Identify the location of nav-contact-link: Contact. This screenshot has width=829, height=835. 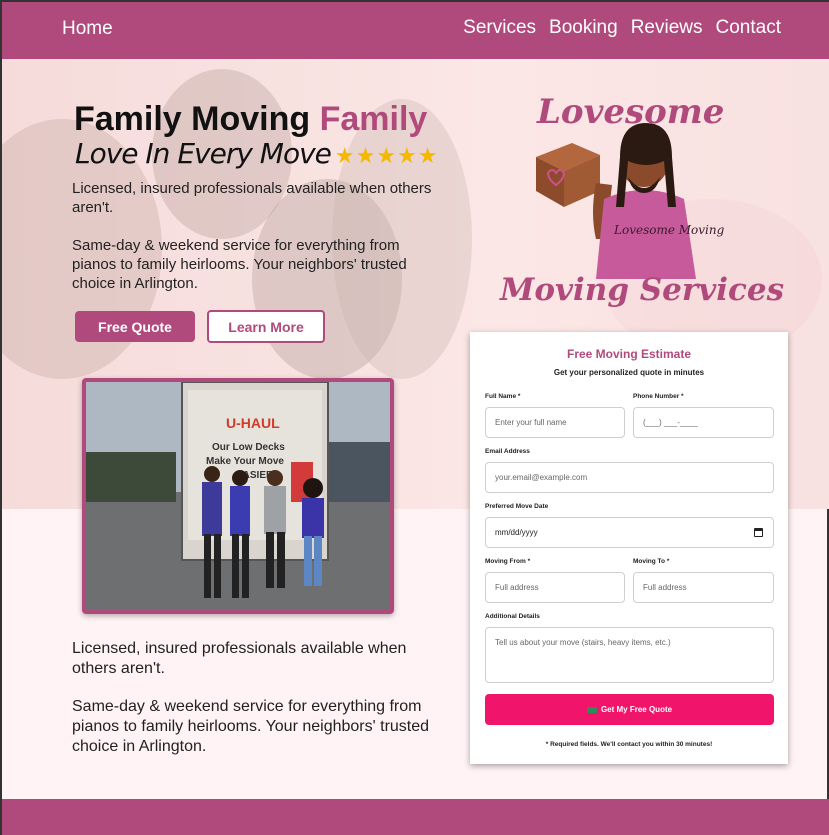
(748, 28).